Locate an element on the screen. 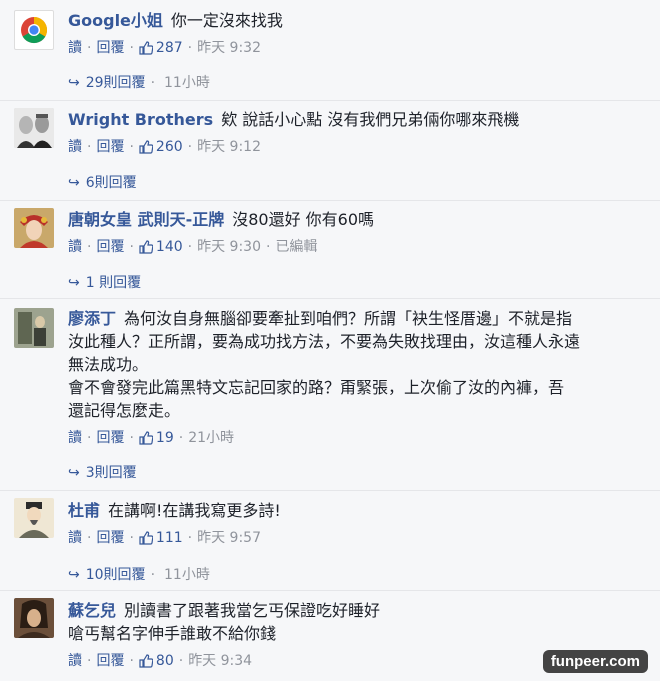  reply-count: 1 則回覆 is located at coordinates (113, 283).